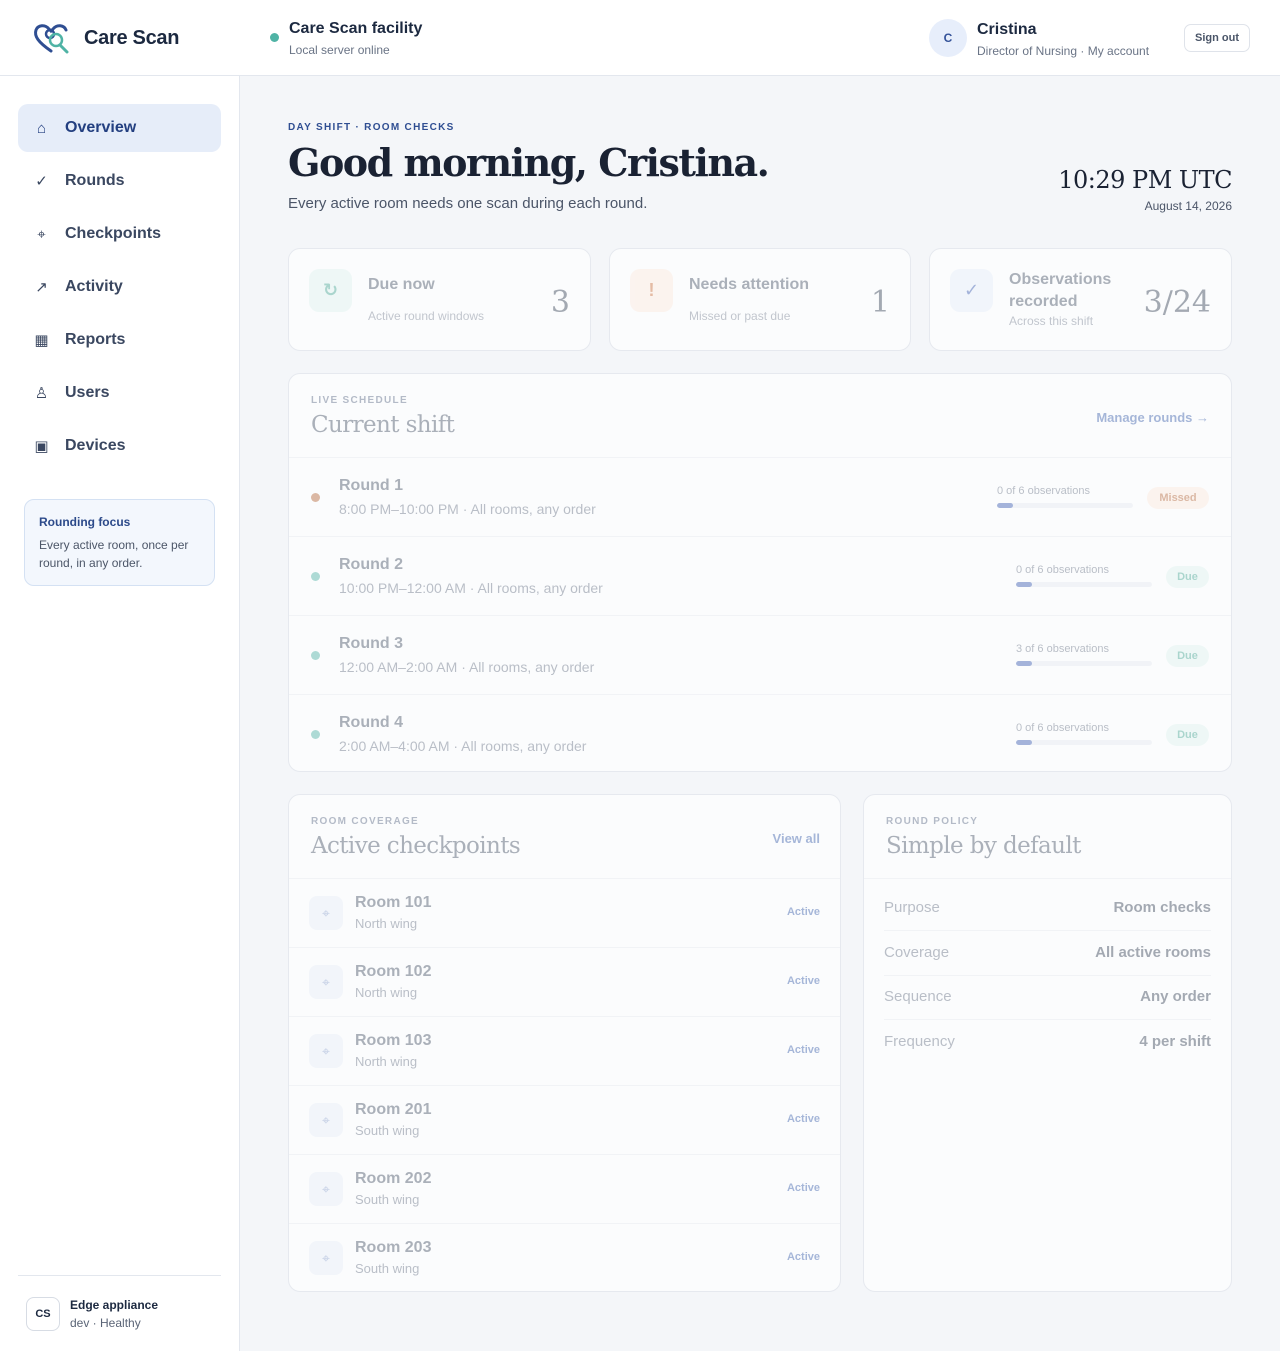  Describe the element at coordinates (105, 1323) in the screenshot. I see `device-health: dev · Healthy` at that location.